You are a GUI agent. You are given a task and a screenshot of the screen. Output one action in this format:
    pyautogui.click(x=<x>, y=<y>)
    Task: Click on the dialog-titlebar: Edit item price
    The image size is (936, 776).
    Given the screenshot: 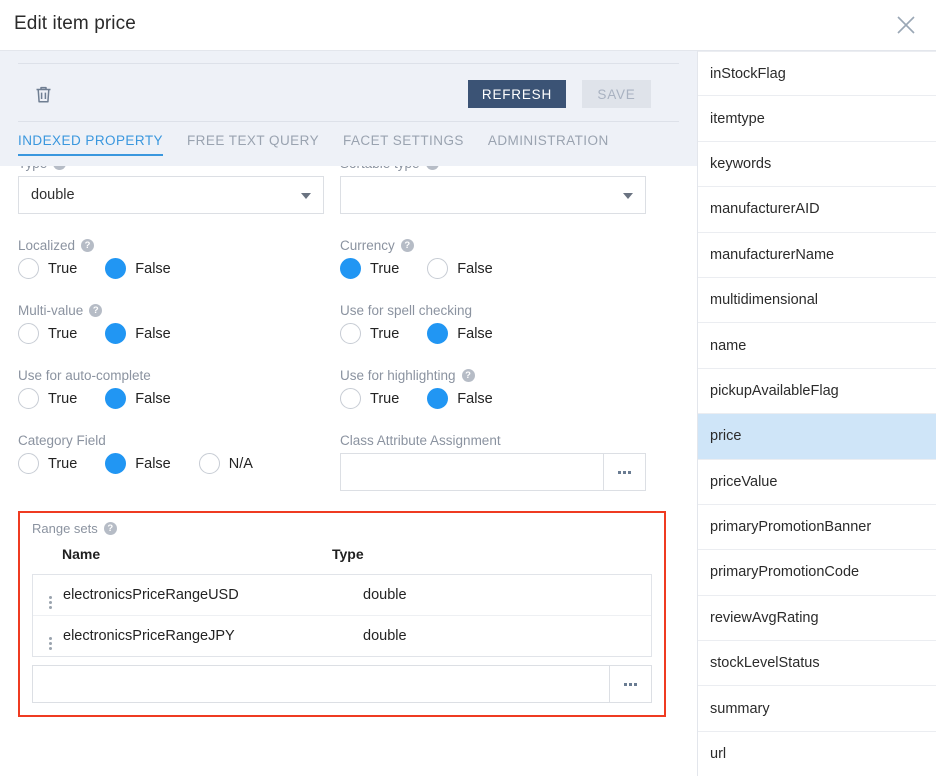 What is the action you would take?
    pyautogui.click(x=468, y=25)
    